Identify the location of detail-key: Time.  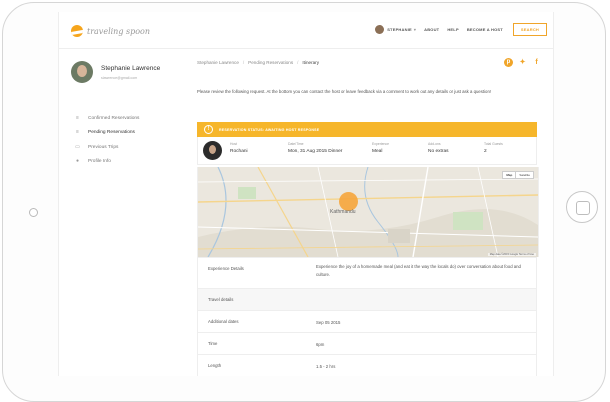
(213, 343).